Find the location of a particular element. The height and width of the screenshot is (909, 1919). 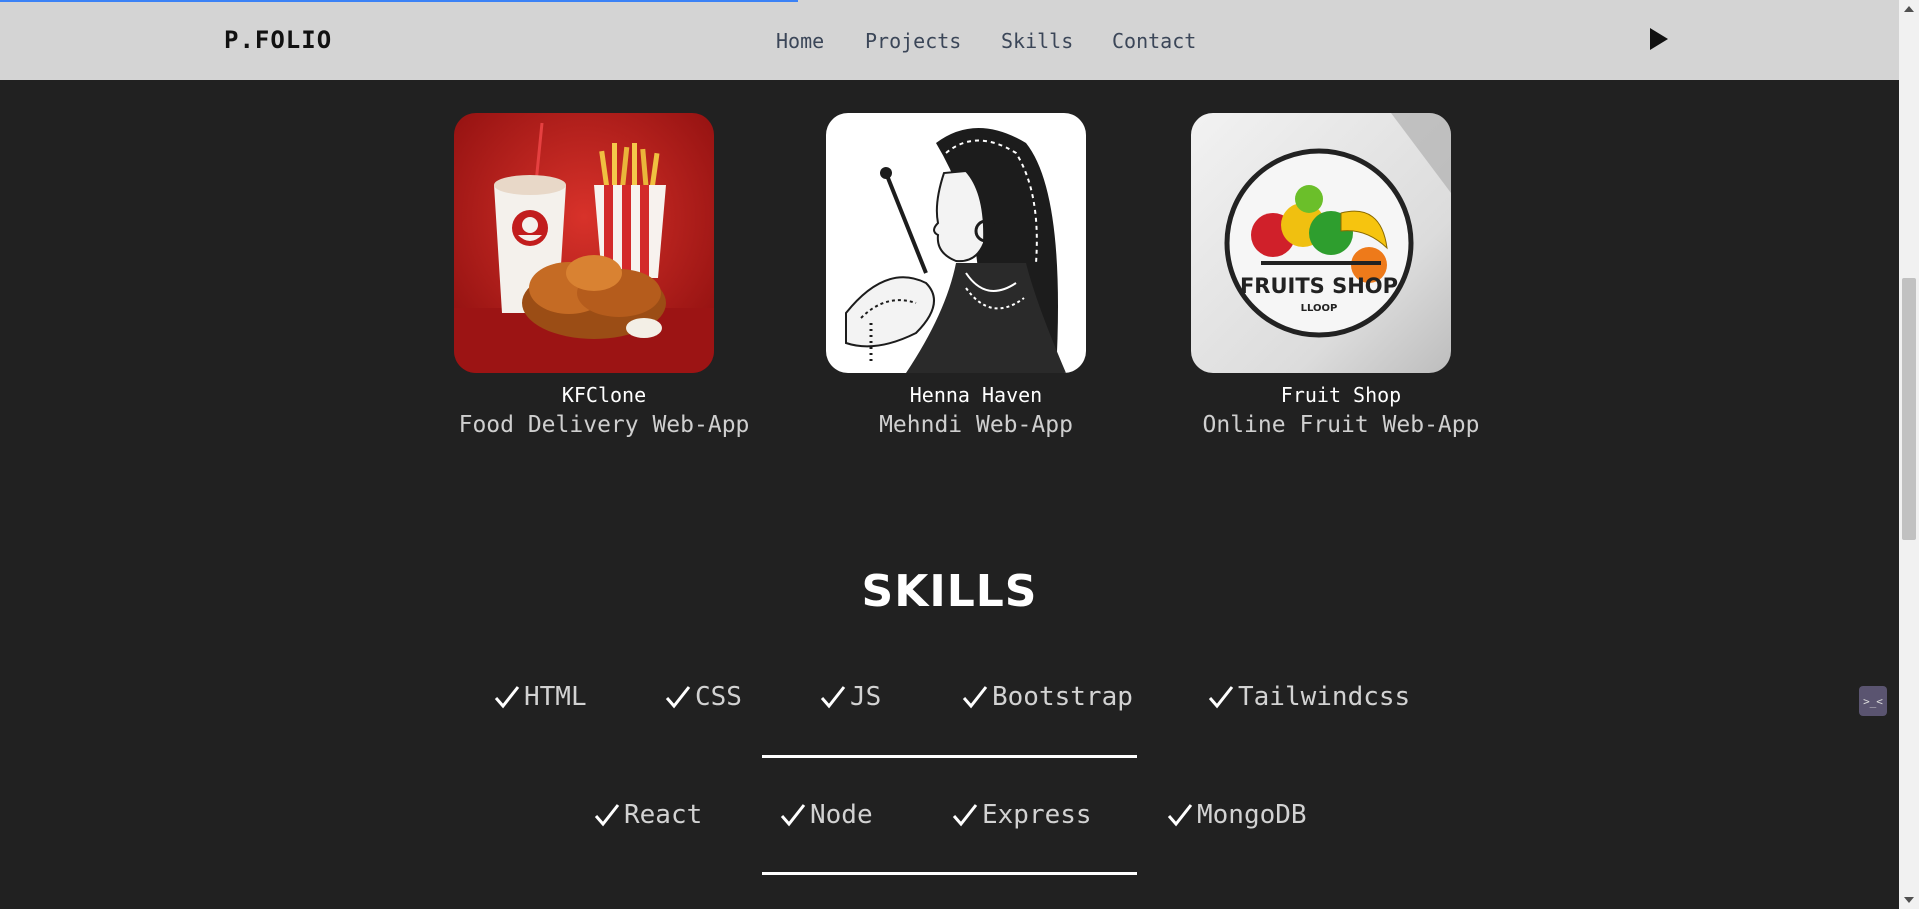

project-title-fruit-shop: Fruit Shop is located at coordinates (1341, 395).